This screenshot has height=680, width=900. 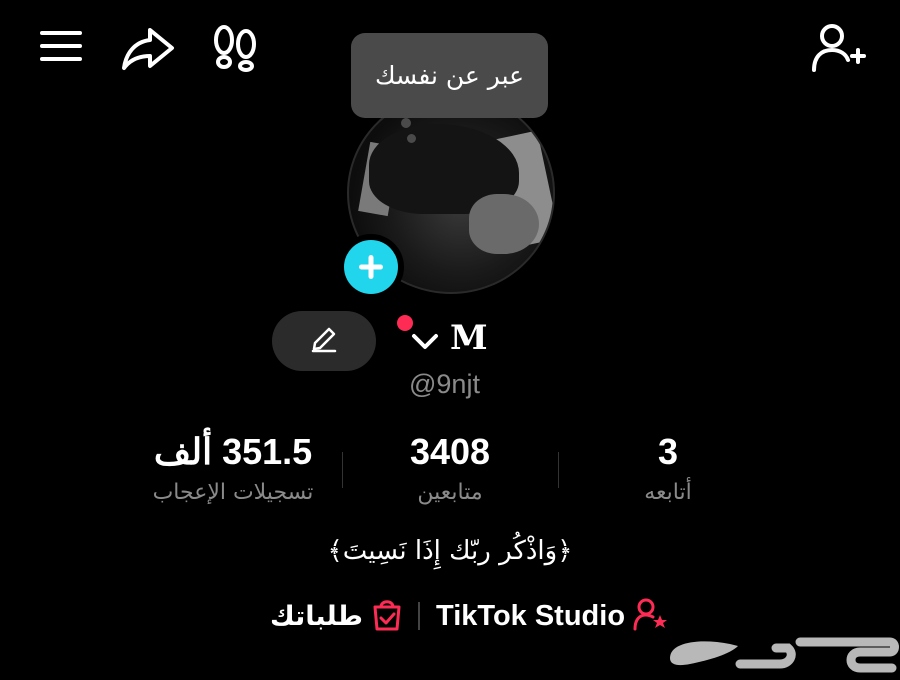 I want to click on plus-icon, so click(x=371, y=267).